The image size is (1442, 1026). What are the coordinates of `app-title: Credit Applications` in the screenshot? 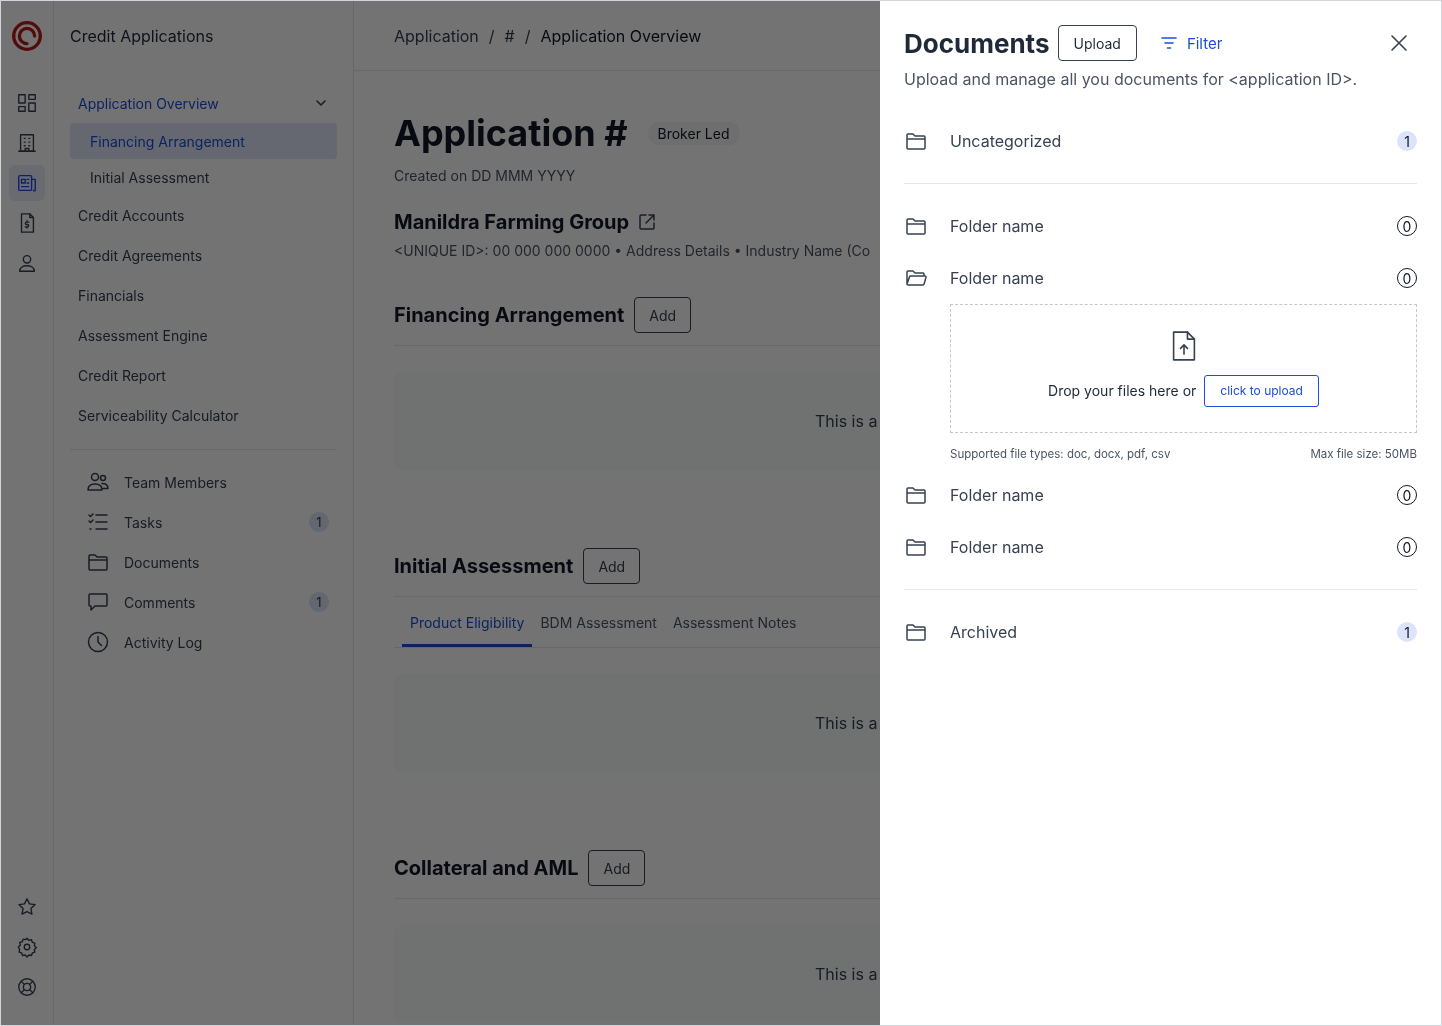 It's located at (142, 36).